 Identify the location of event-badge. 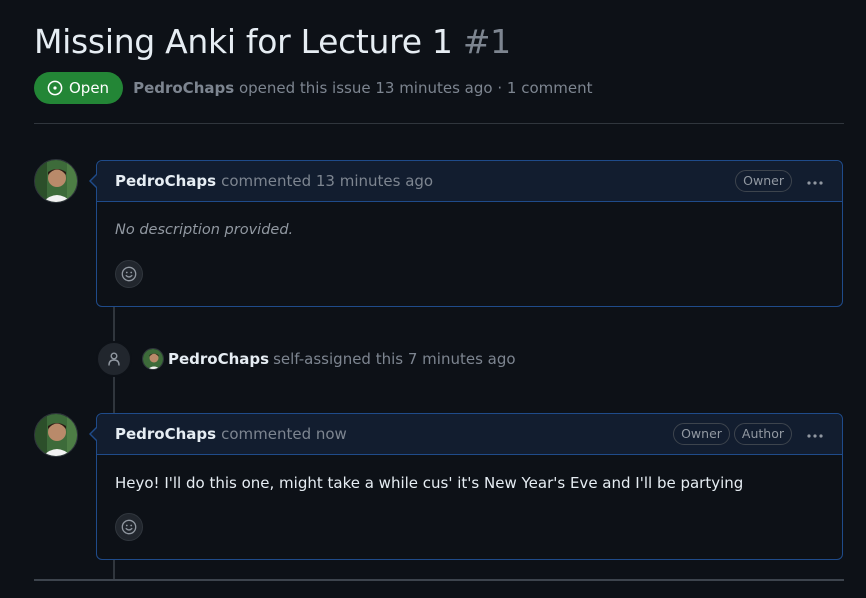
(114, 359).